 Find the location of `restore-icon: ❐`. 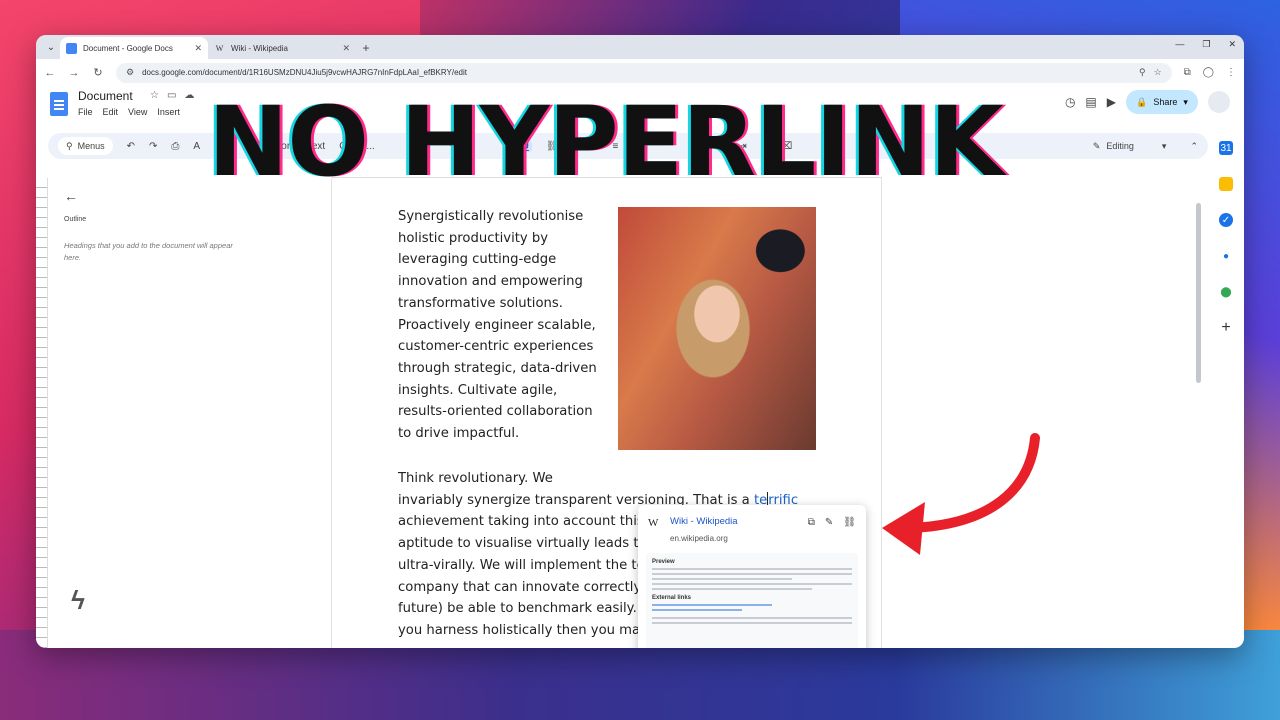

restore-icon: ❐ is located at coordinates (1206, 44).